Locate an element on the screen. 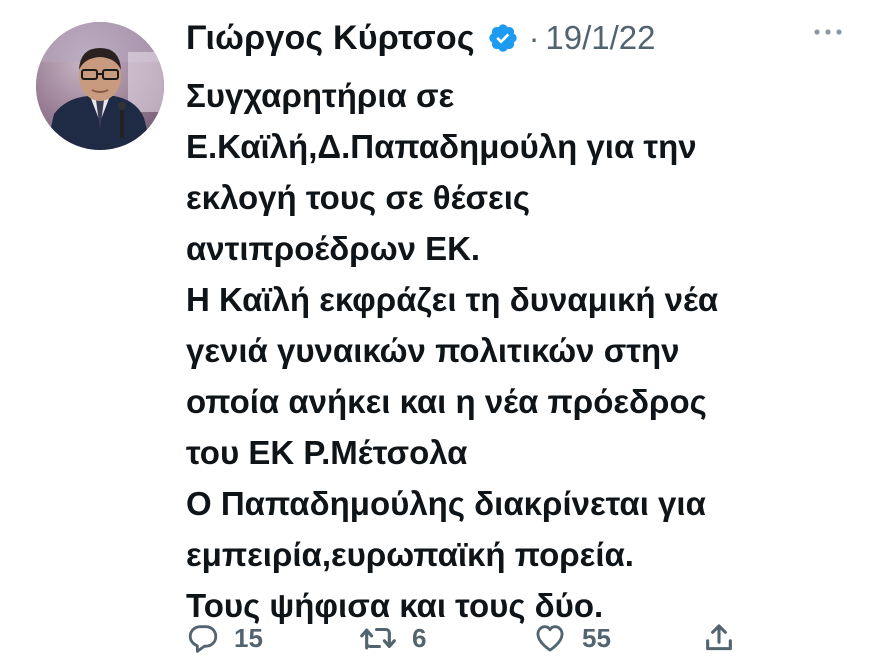 This screenshot has height=663, width=880. tweet-text-line: γενιά γυναικών πολιτικών στην is located at coordinates (433, 350).